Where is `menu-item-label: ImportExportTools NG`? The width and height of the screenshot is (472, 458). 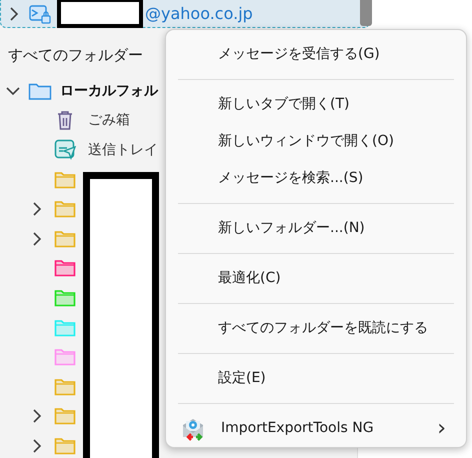
menu-item-label: ImportExportTools NG is located at coordinates (298, 428).